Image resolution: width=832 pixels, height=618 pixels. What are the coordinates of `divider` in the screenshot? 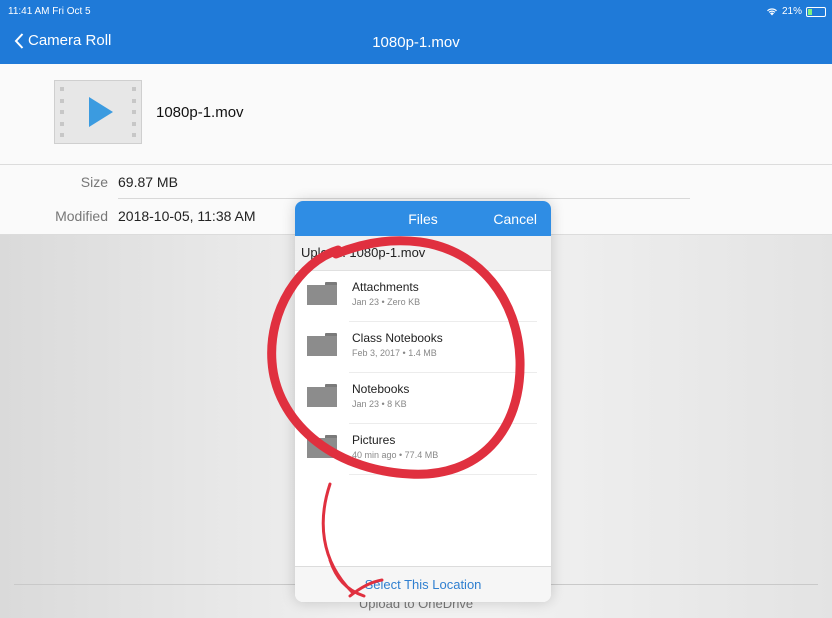 It's located at (404, 198).